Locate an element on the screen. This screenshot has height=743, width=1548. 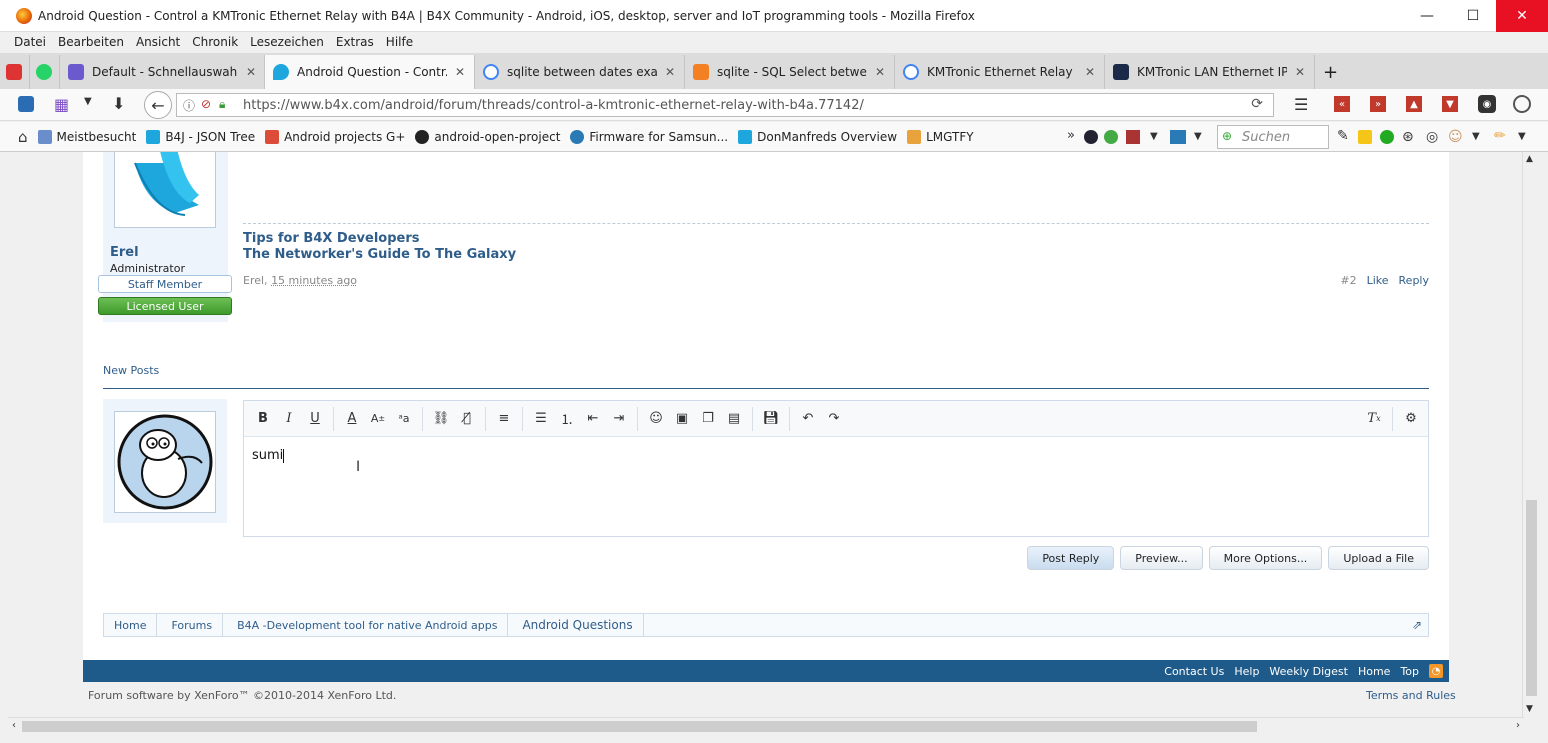
footer-contact-us: Contact Us is located at coordinates (1194, 671).